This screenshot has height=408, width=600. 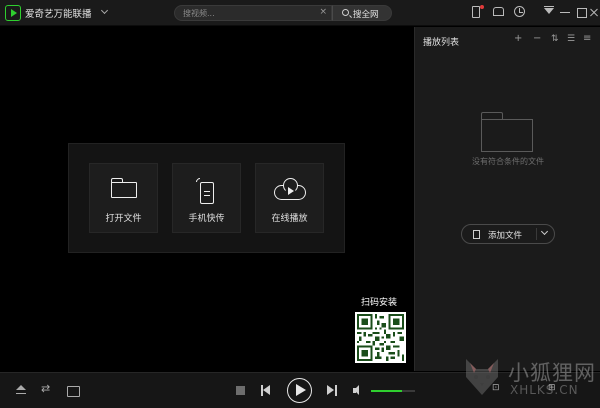 I want to click on search-all-button: 搜全网, so click(x=362, y=13).